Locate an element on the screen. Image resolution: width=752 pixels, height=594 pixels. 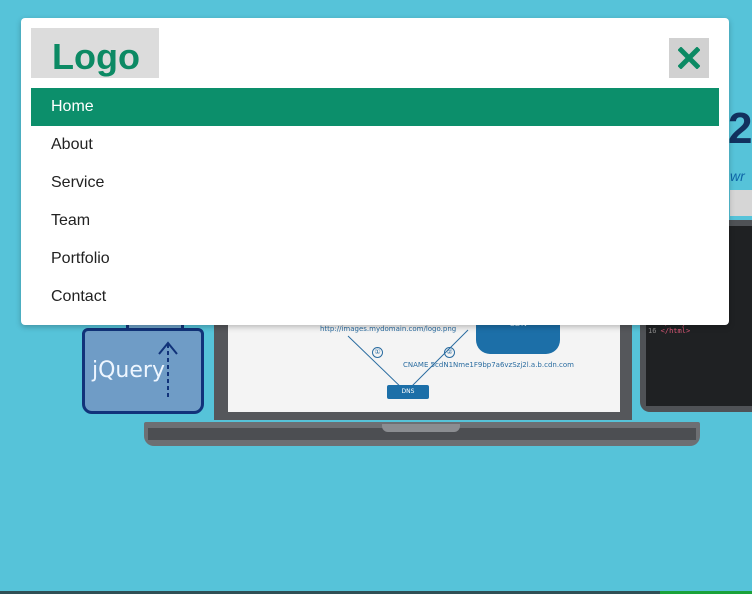
nav-item-service: Service is located at coordinates (375, 183).